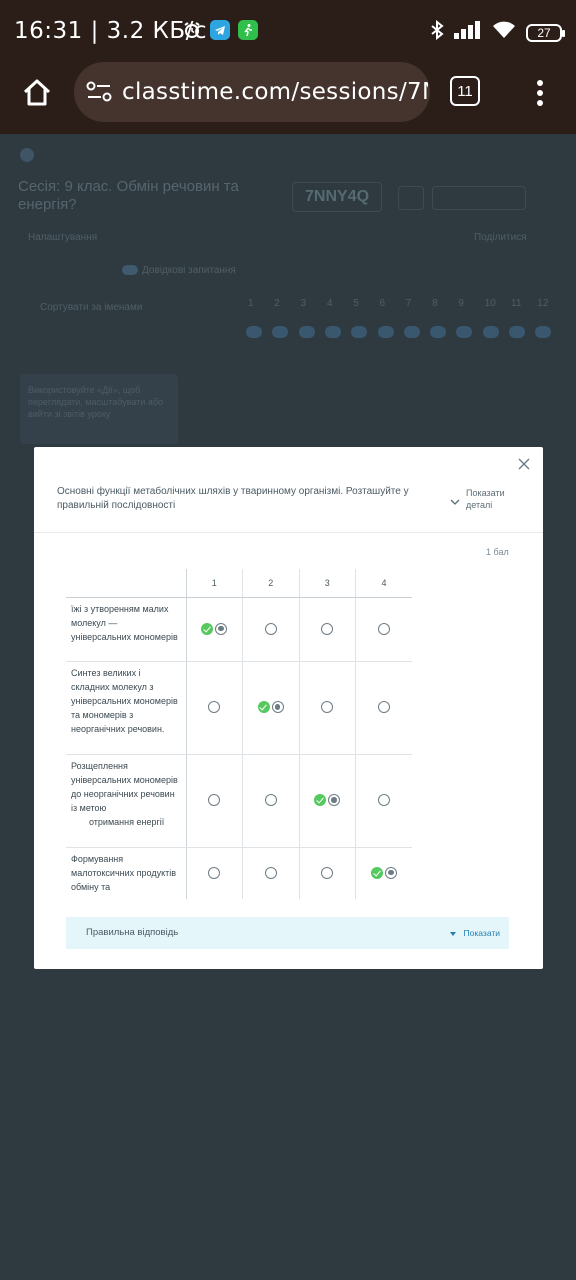 This screenshot has height=1280, width=576. I want to click on column-header: 4, so click(383, 583).